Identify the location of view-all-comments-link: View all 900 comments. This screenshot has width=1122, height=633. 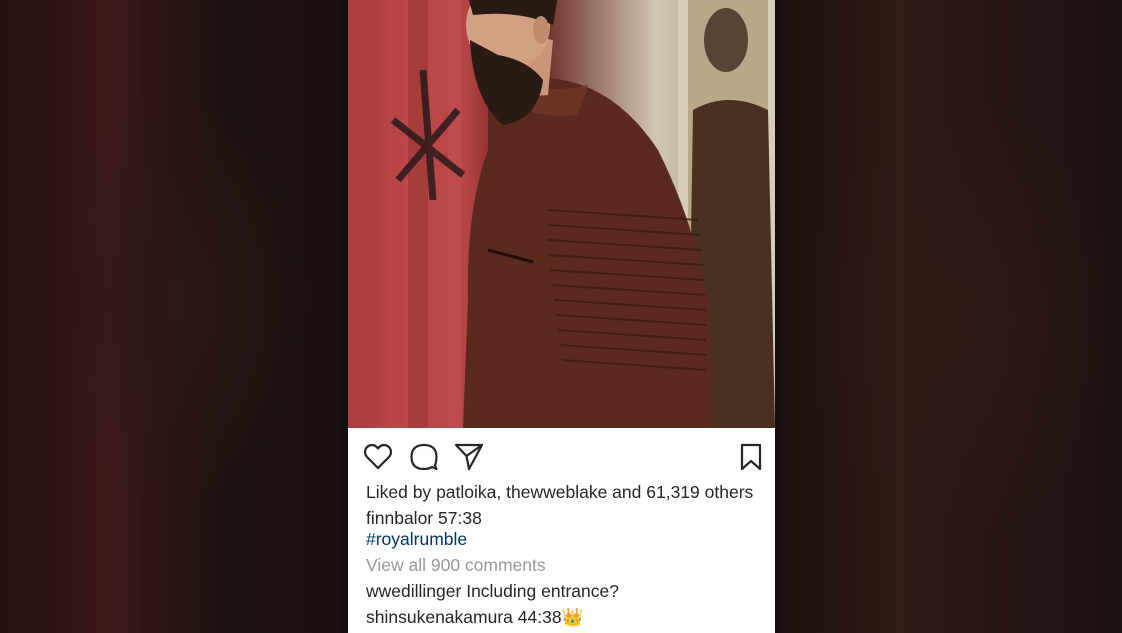
(563, 565).